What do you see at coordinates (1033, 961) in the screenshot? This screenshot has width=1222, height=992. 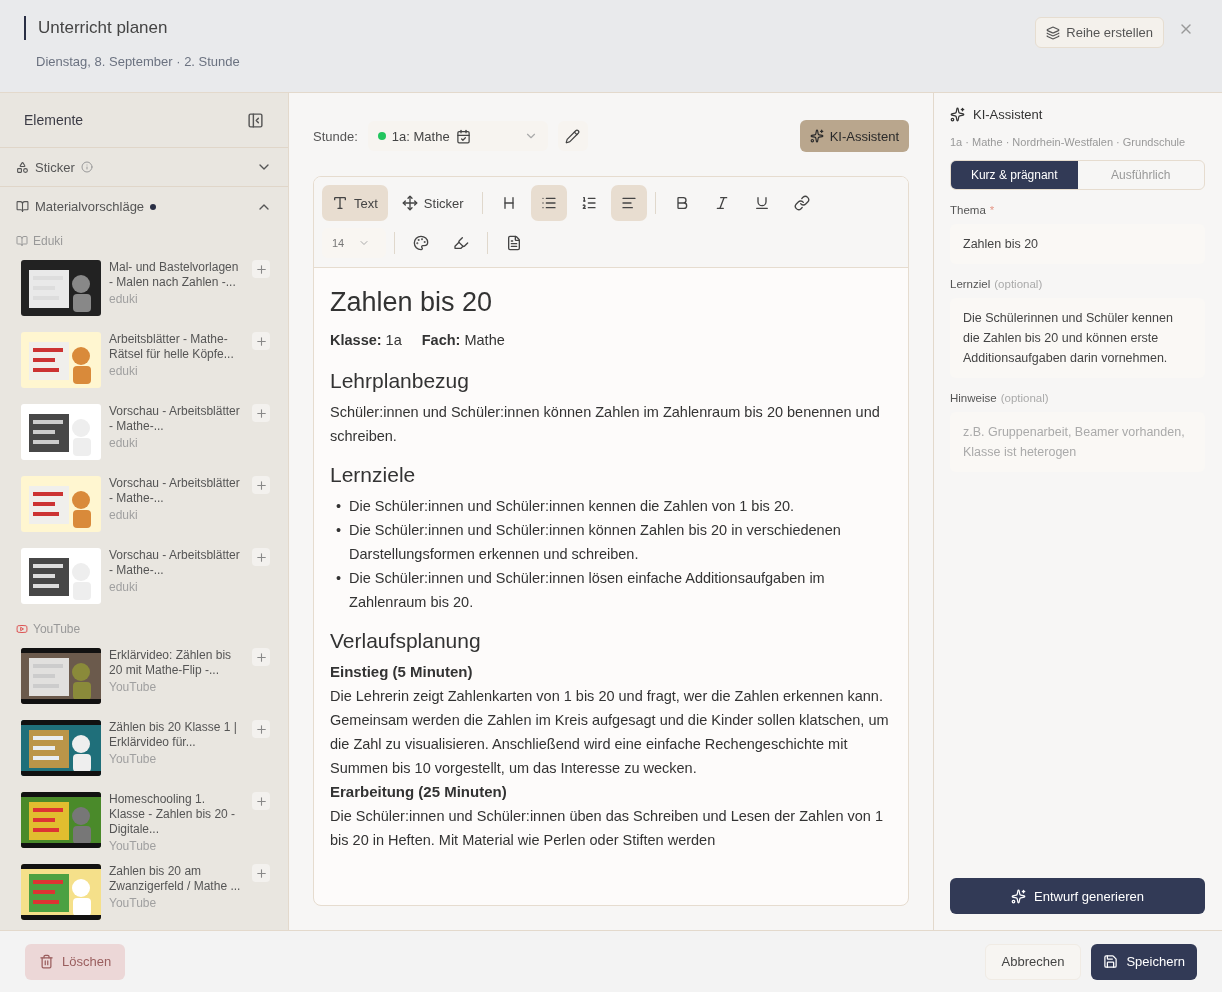 I see `cancel-button: Abbrechen` at bounding box center [1033, 961].